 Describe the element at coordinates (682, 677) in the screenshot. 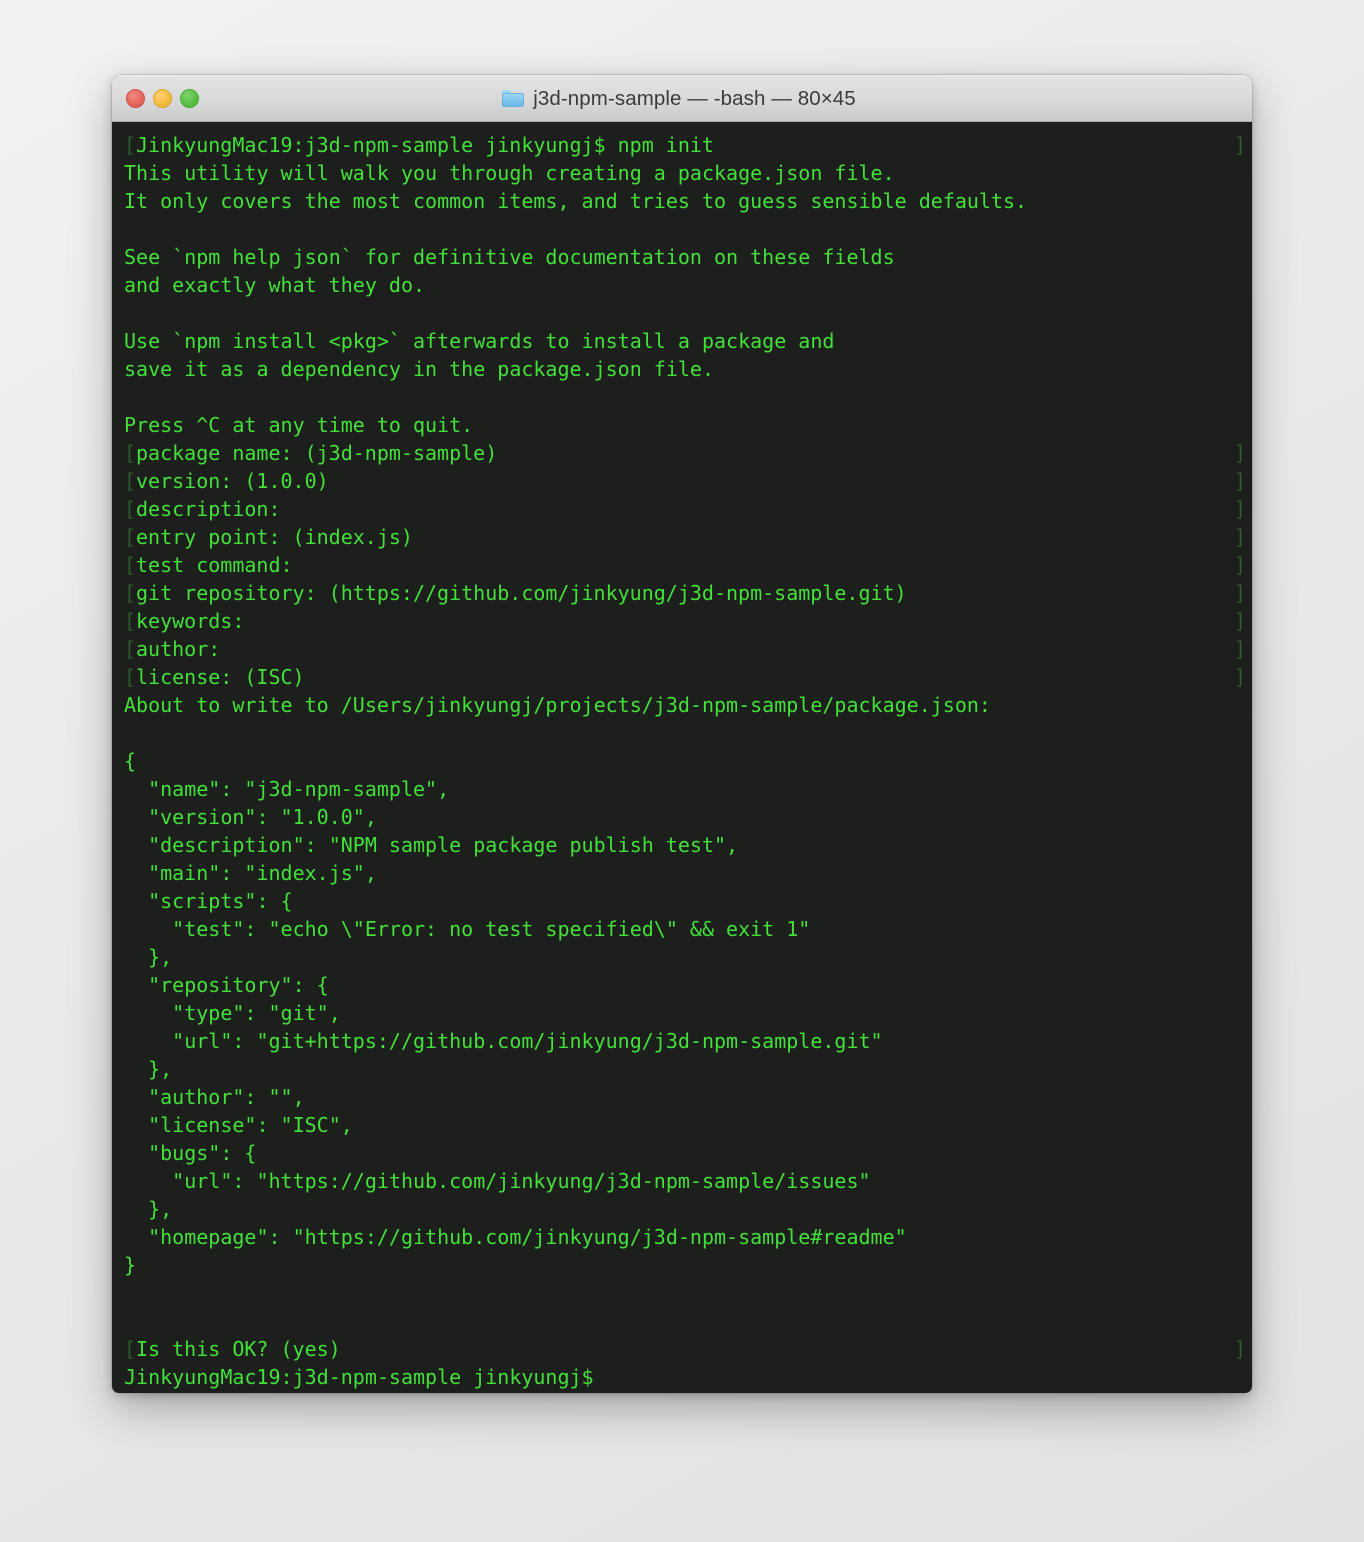

I see `terminal-line: license: (ISC)` at that location.